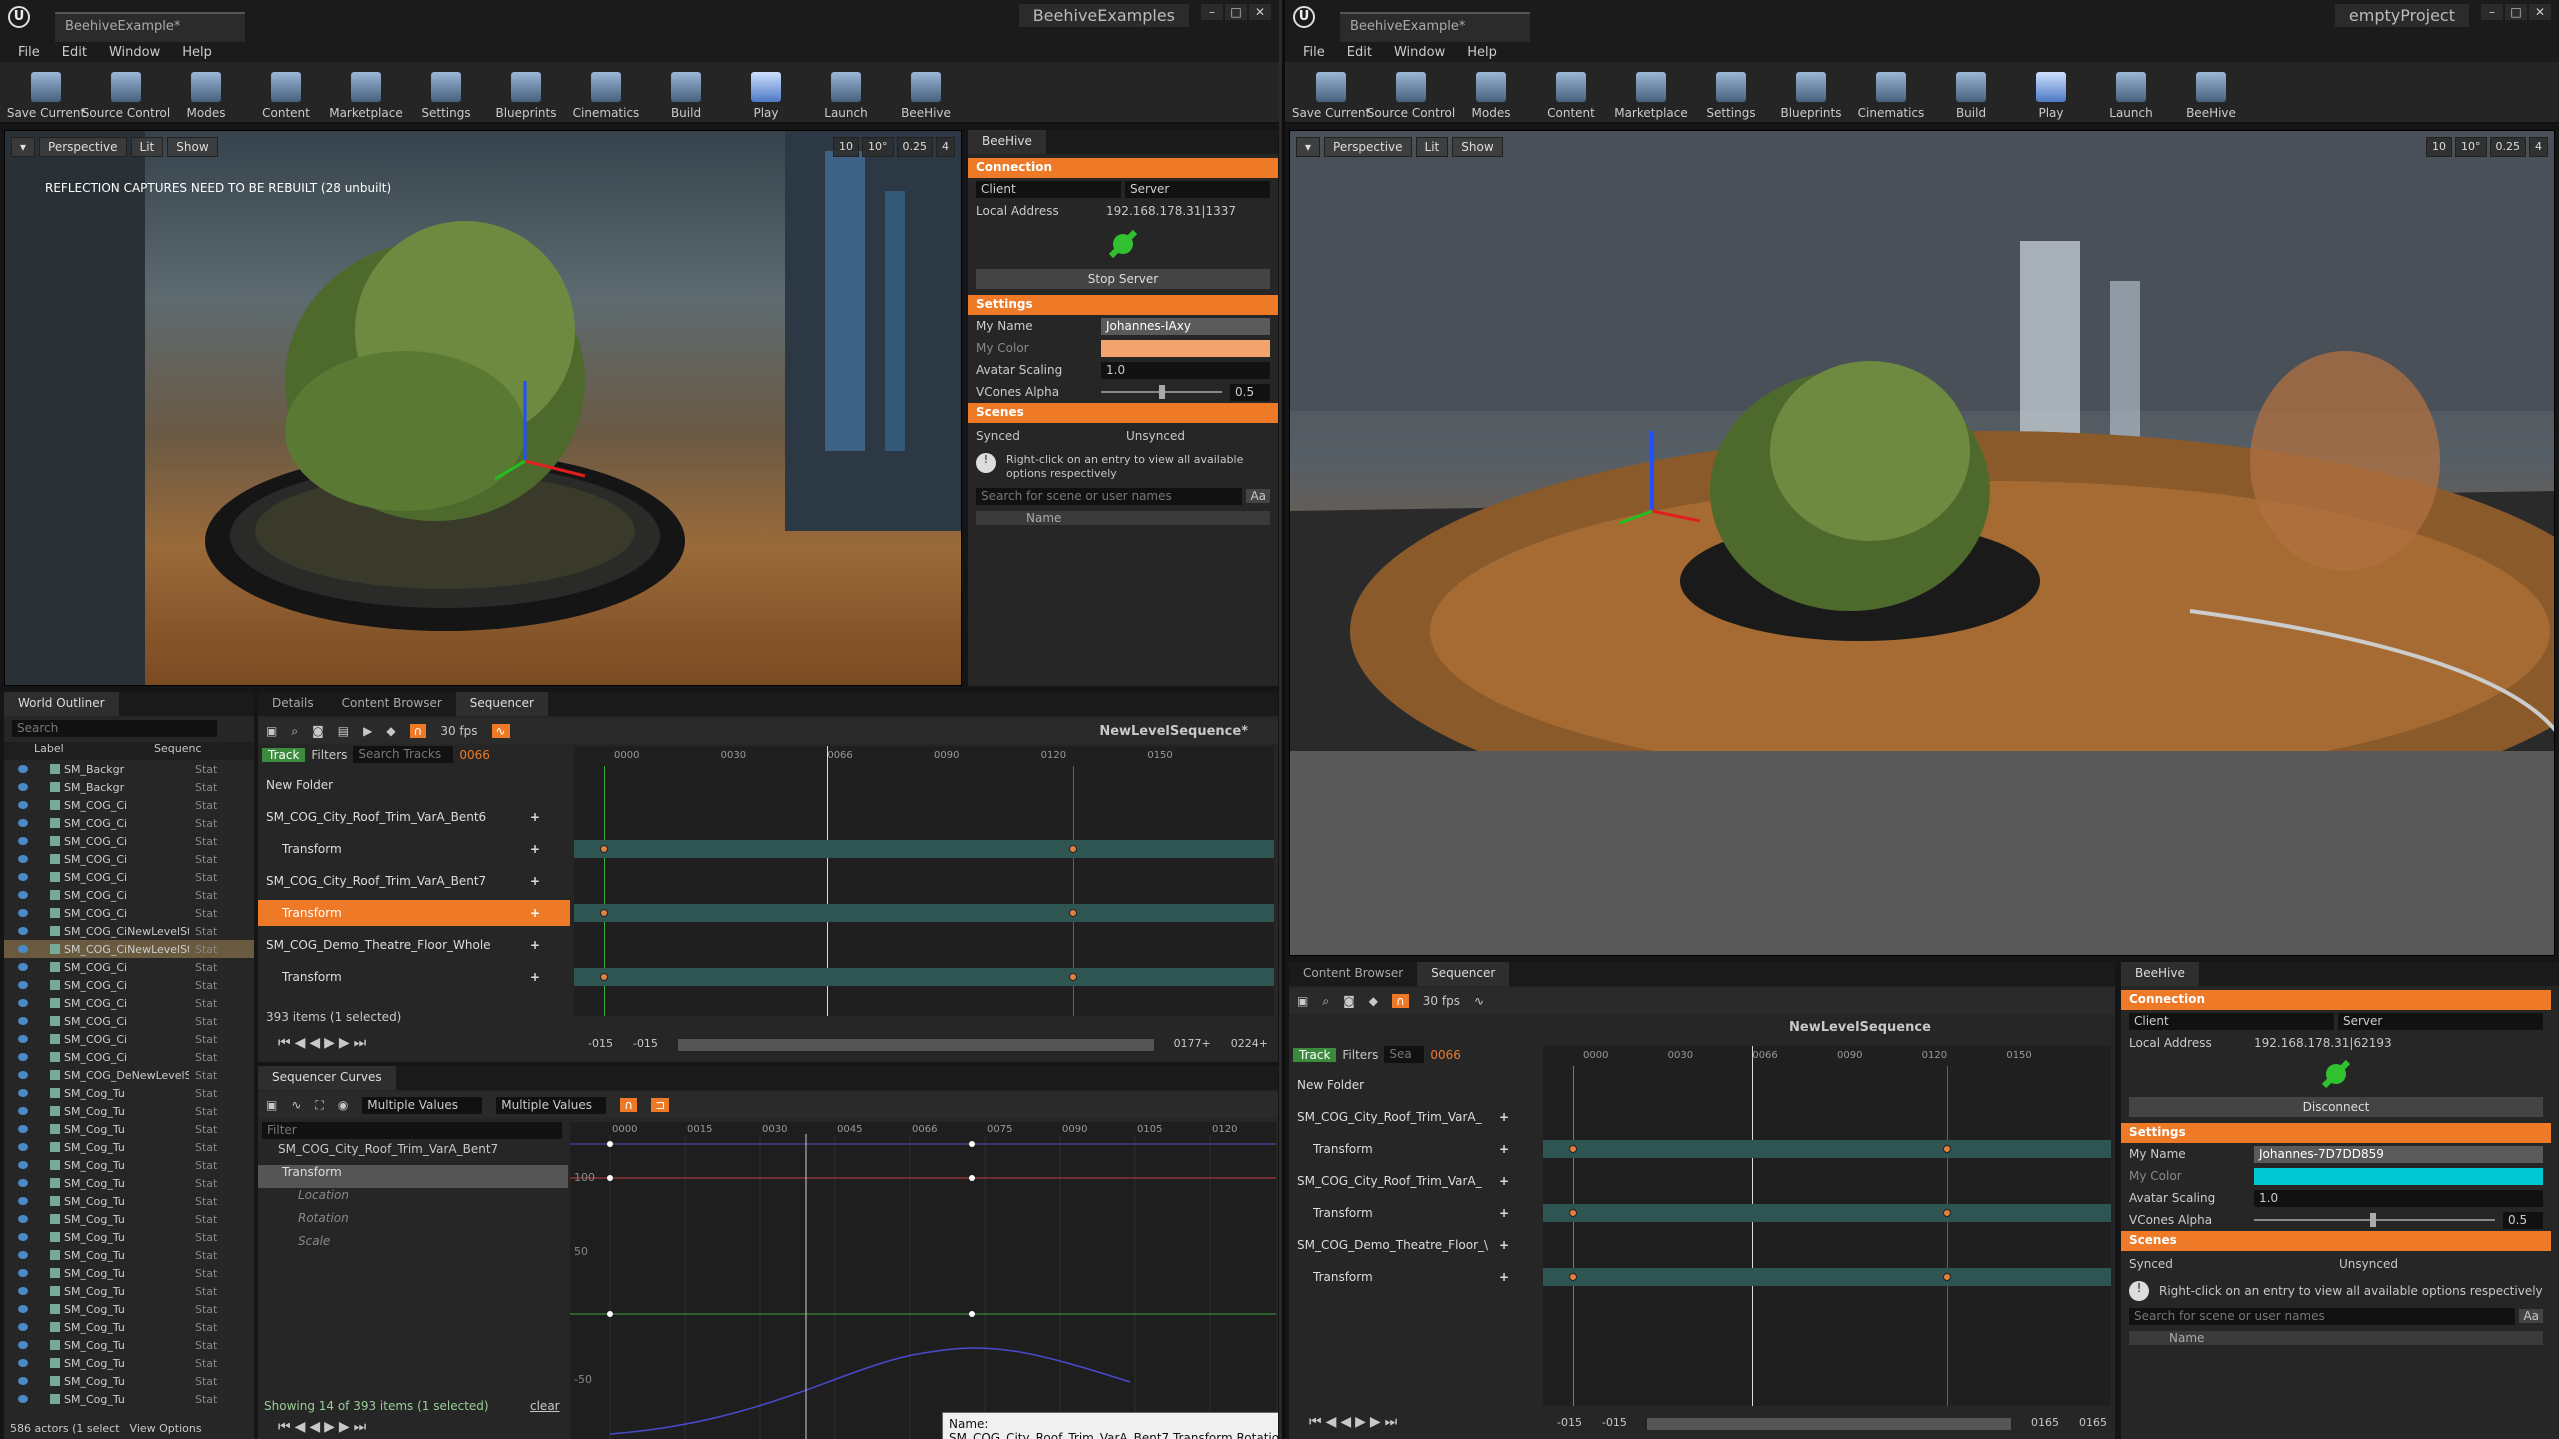 Image resolution: width=2559 pixels, height=1439 pixels. Describe the element at coordinates (926, 93) in the screenshot. I see `toolbar-button: BeeHive` at that location.